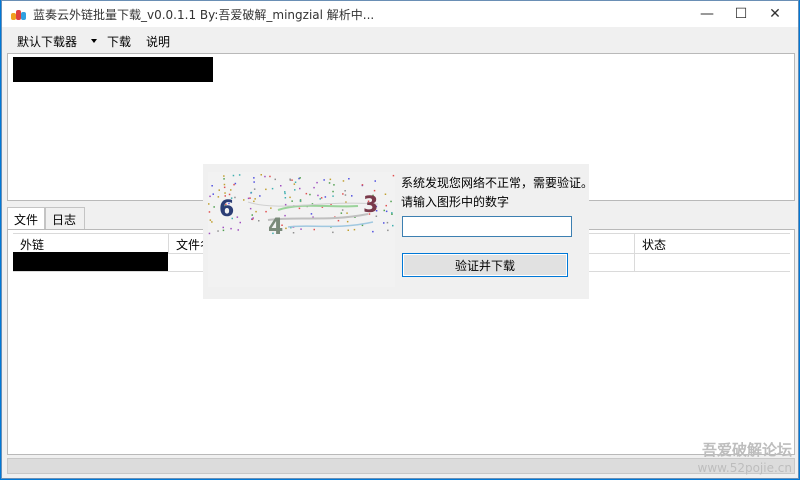 The image size is (800, 480). I want to click on captcha-digit: 3, so click(370, 205).